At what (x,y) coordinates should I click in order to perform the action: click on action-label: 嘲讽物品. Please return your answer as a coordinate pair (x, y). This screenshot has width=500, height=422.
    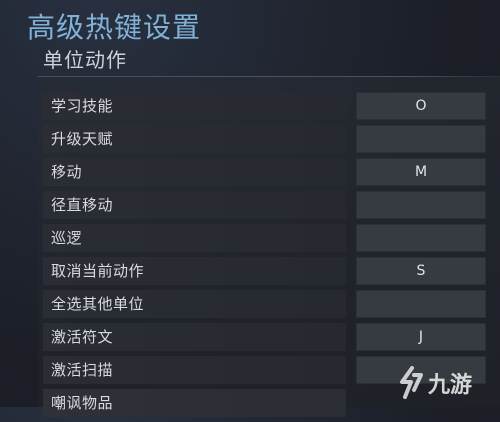
    Looking at the image, I should click on (194, 403).